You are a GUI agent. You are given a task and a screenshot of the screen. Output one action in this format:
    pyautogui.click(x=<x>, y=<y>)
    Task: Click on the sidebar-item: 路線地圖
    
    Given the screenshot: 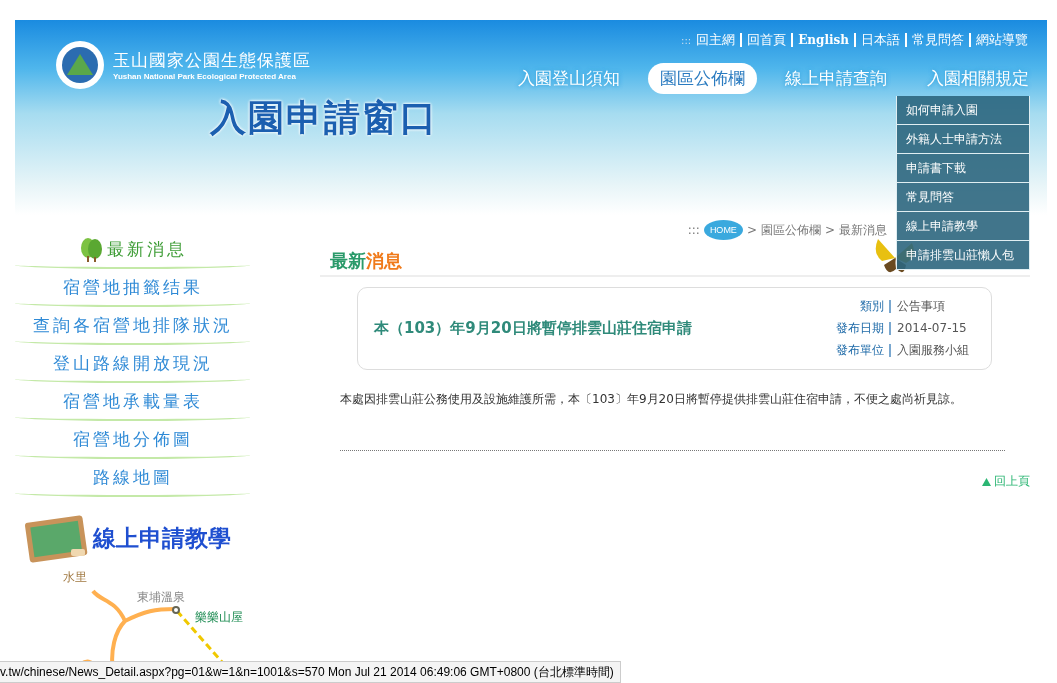 What is the action you would take?
    pyautogui.click(x=132, y=478)
    